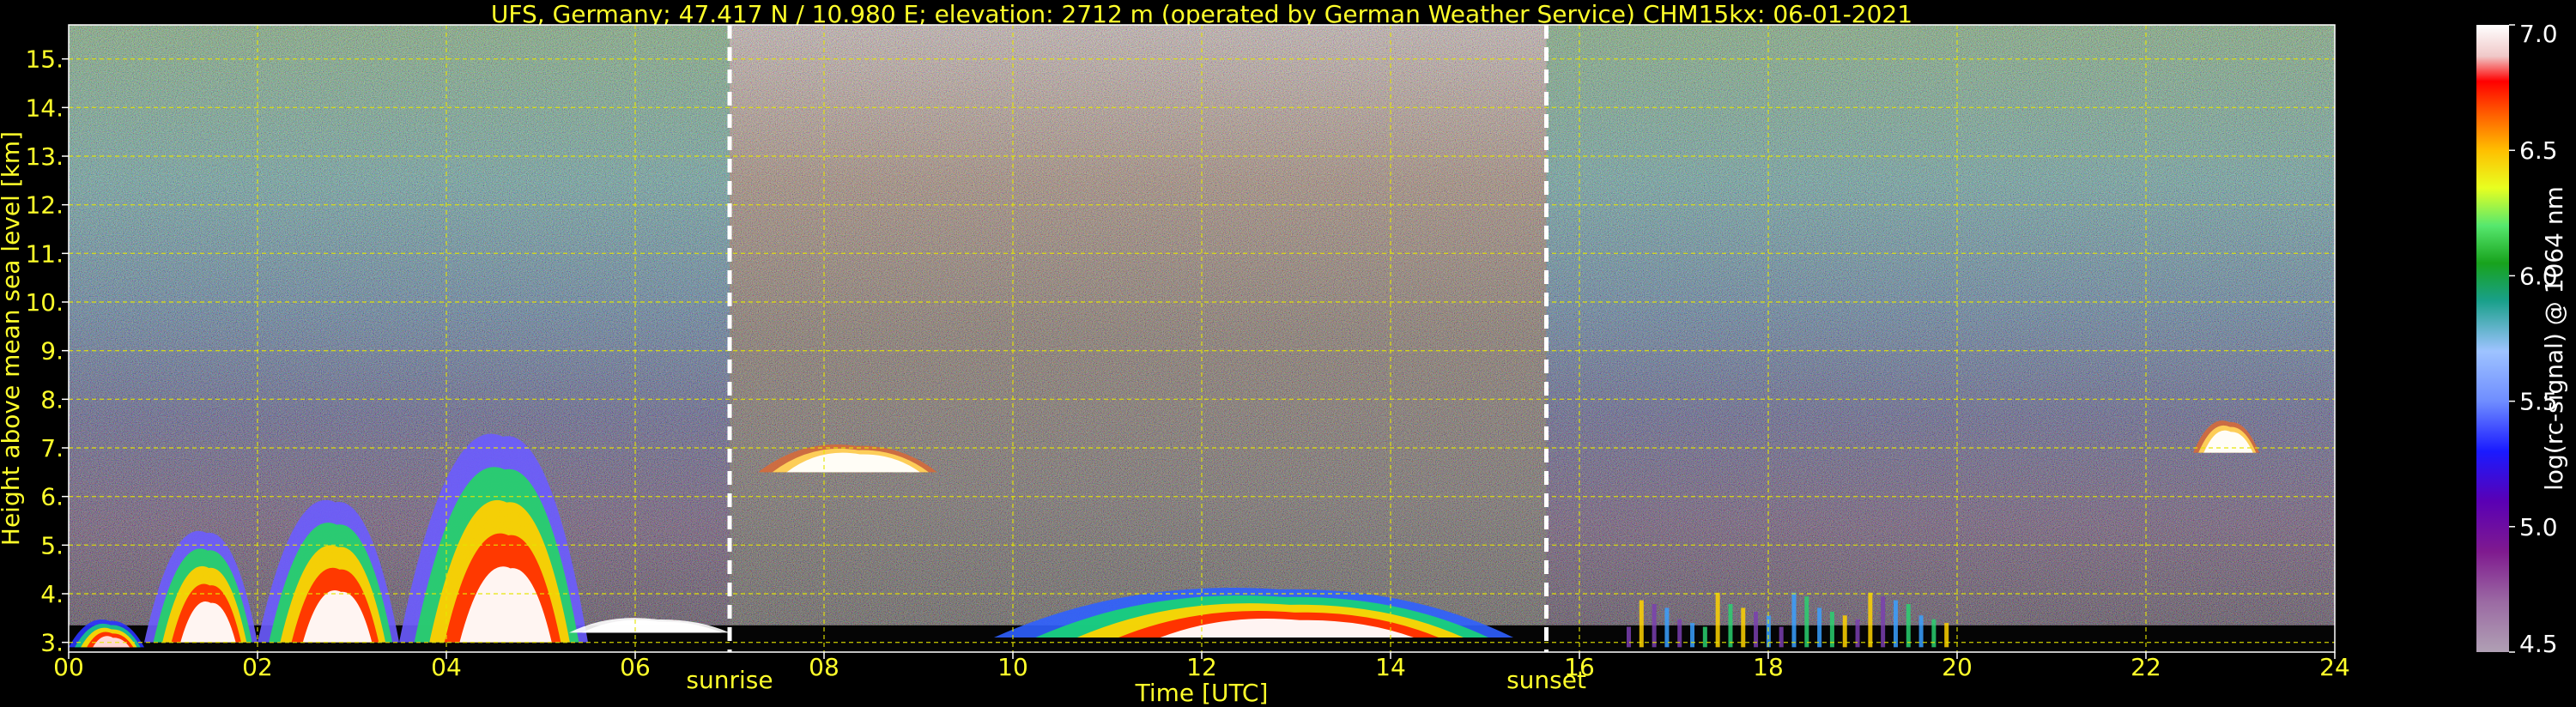 The height and width of the screenshot is (707, 2576). I want to click on y-axis-ticks: 3. 4. 5. 6. 7. 8. 9. 10. 11. 12. 13. 14. 15., so click(47, 351).